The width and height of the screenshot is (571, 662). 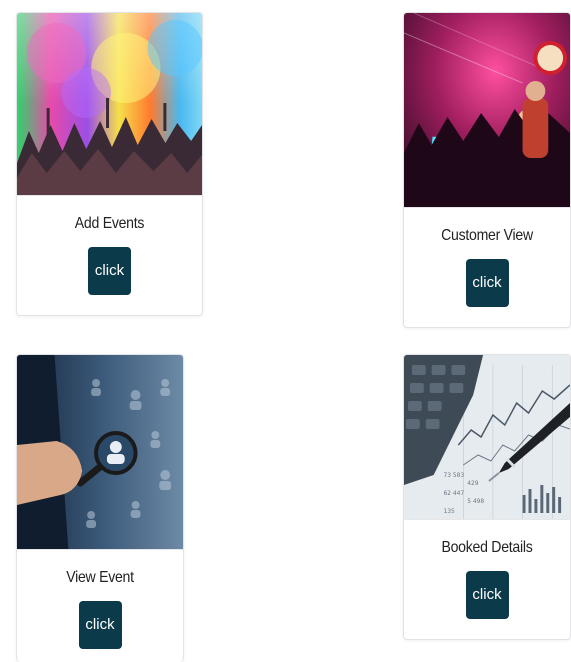 I want to click on view-event-click-button: click, so click(x=100, y=625).